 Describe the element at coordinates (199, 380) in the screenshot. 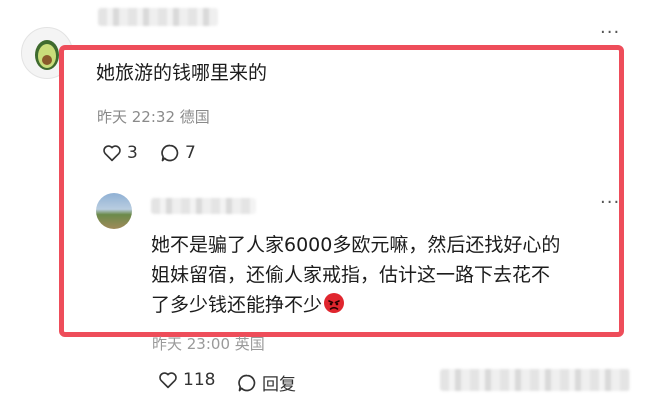

I see `reply-like-count: 118` at that location.